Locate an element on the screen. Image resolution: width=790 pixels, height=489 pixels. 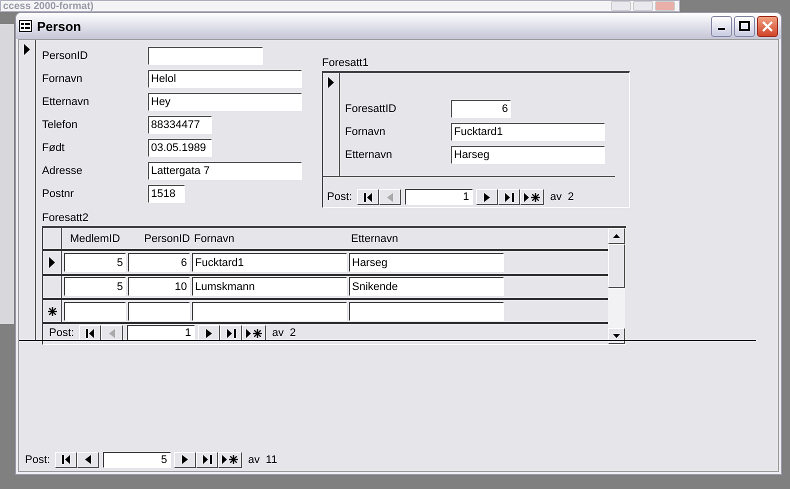
table-cell: 6 is located at coordinates (159, 262).